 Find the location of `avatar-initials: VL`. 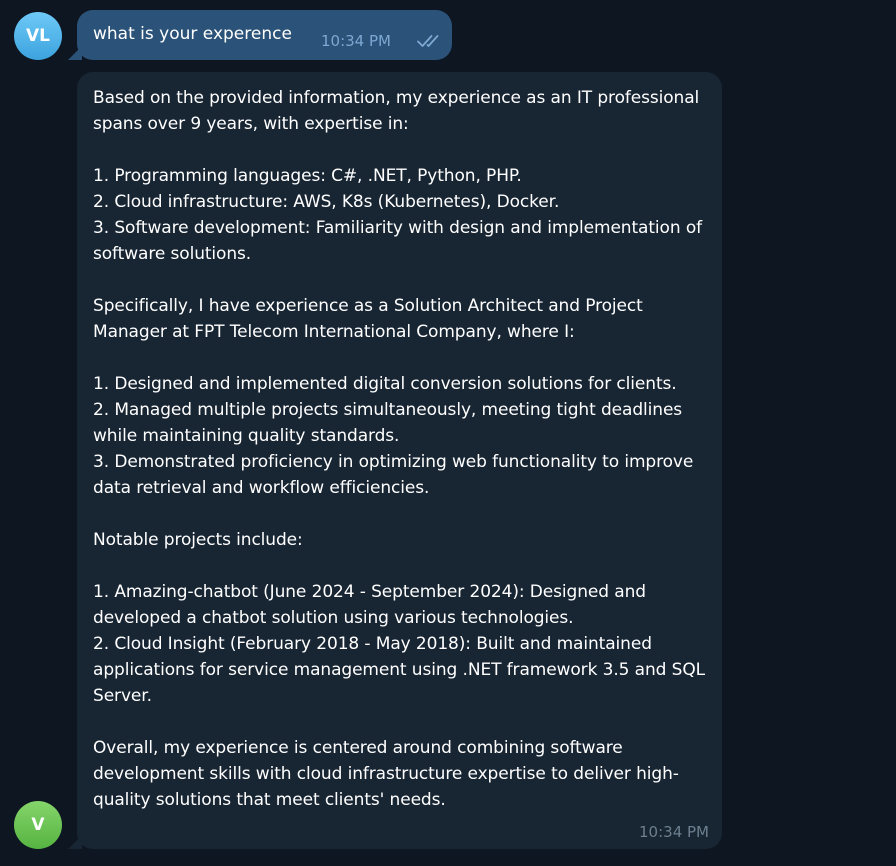

avatar-initials: VL is located at coordinates (38, 36).